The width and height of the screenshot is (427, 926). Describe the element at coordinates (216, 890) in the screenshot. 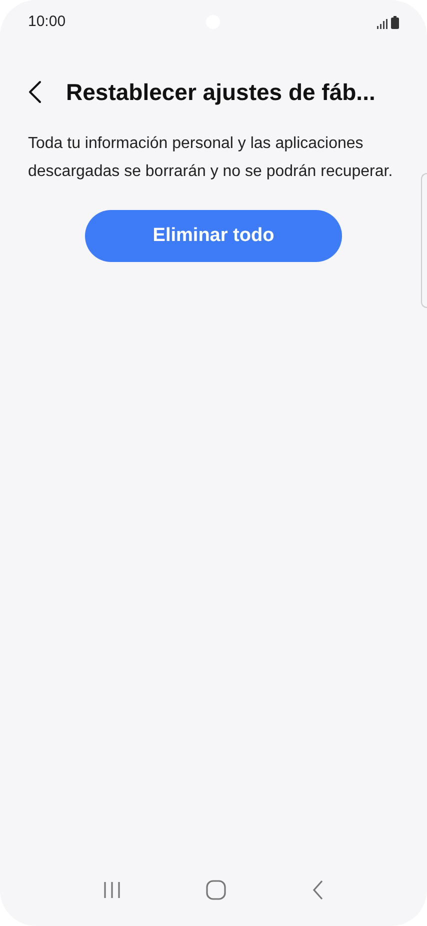

I see `home-icon` at that location.